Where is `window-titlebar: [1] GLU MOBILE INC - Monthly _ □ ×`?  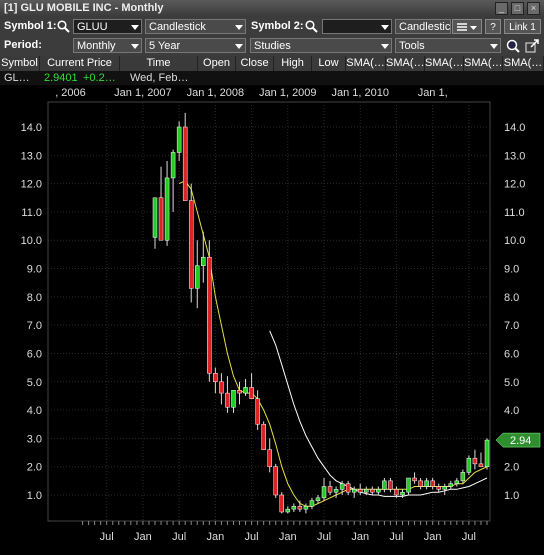
window-titlebar: [1] GLU MOBILE INC - Monthly _ □ × is located at coordinates (272, 9).